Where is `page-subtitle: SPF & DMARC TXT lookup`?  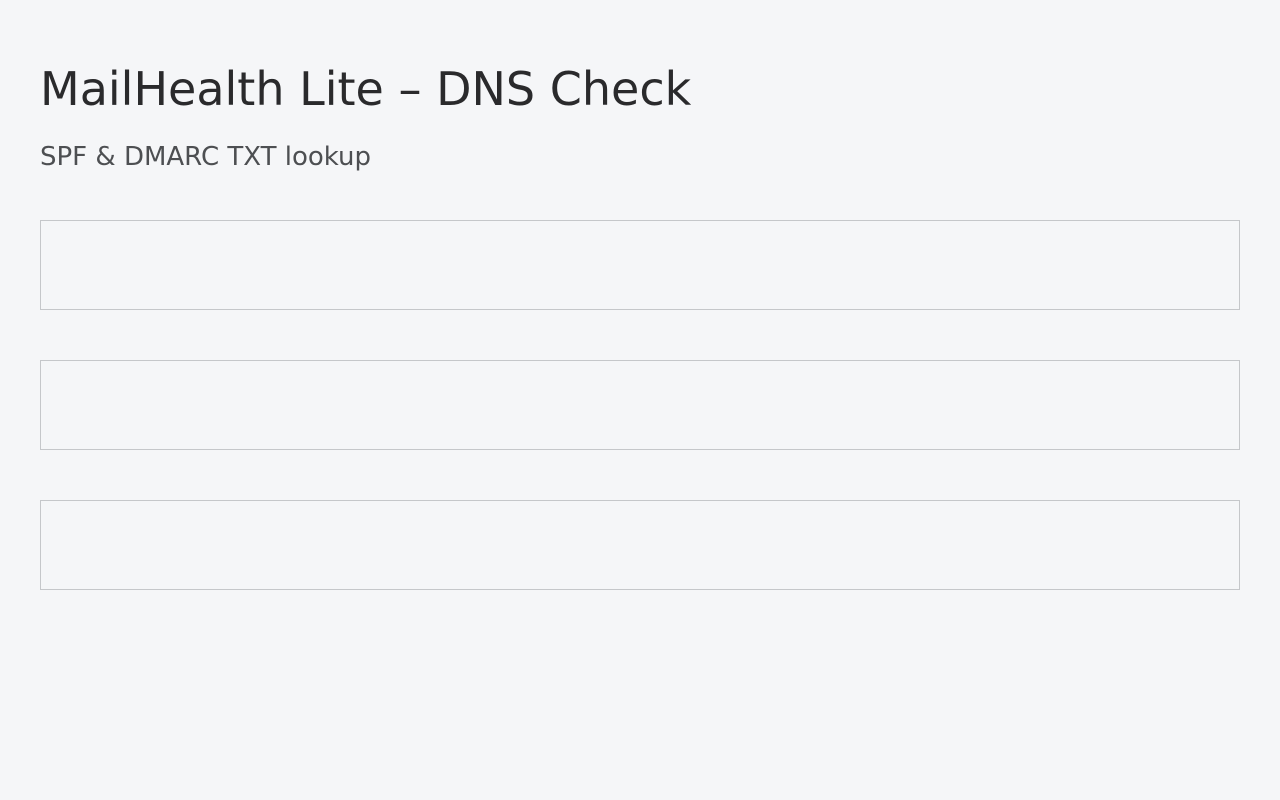 page-subtitle: SPF & DMARC TXT lookup is located at coordinates (206, 157).